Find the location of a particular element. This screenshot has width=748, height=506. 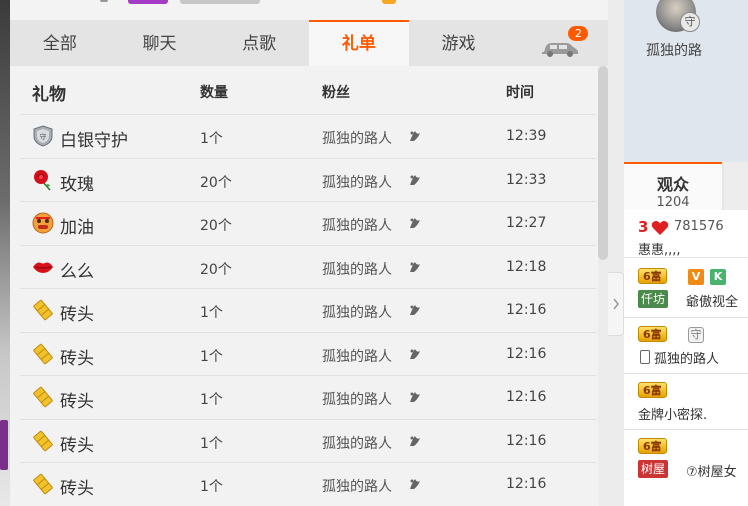

silver-guard-icon: 守 is located at coordinates (43, 136).